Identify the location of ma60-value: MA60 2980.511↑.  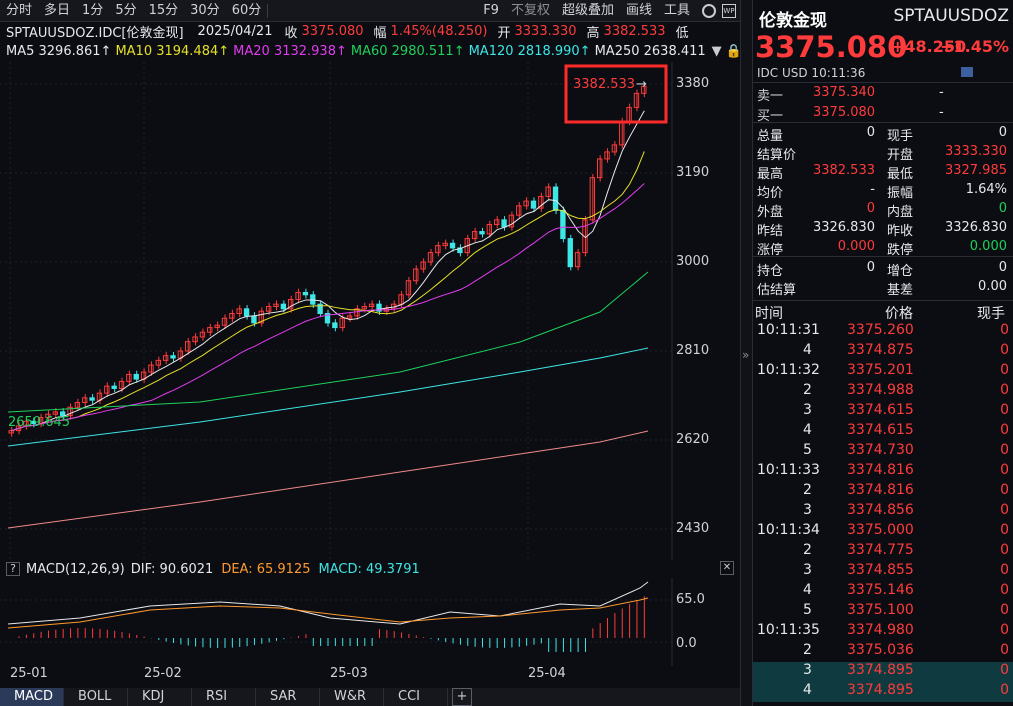
(407, 51).